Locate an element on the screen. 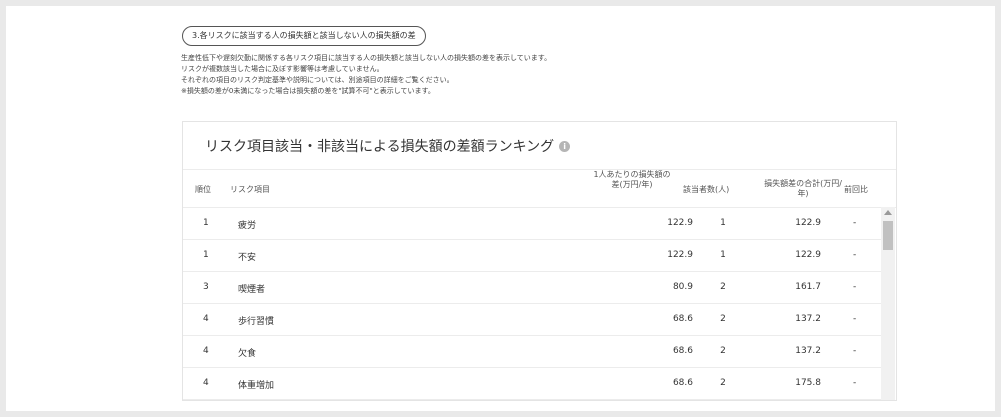  table-scrollbar is located at coordinates (888, 303).